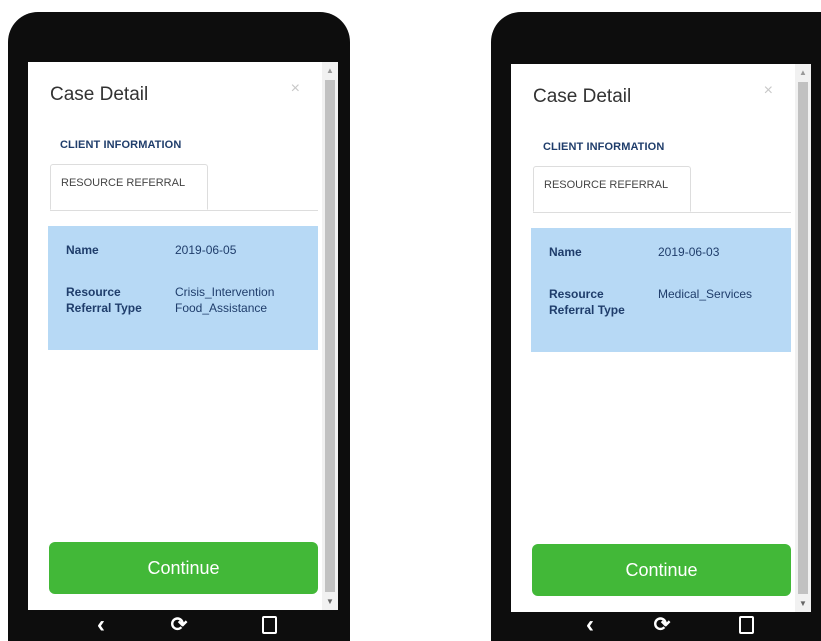 This screenshot has width=821, height=641. What do you see at coordinates (225, 300) in the screenshot?
I see `field-value: Crisis_Intervention Food_Assistance` at bounding box center [225, 300].